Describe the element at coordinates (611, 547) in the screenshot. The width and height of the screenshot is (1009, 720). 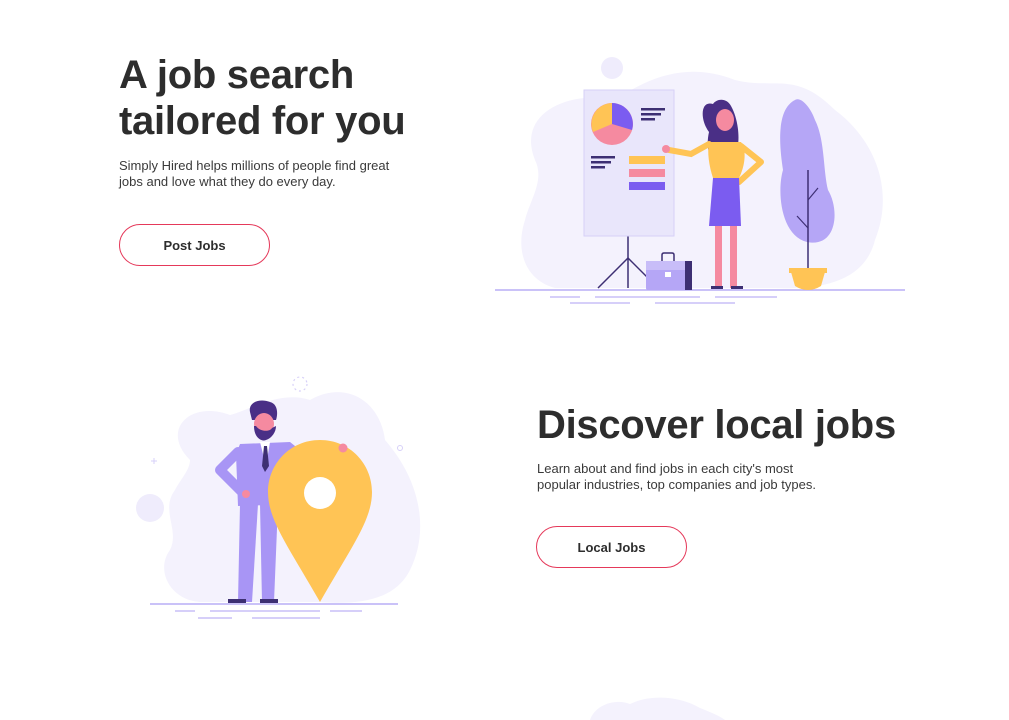
I see `local-jobs-button: Local Jobs` at that location.